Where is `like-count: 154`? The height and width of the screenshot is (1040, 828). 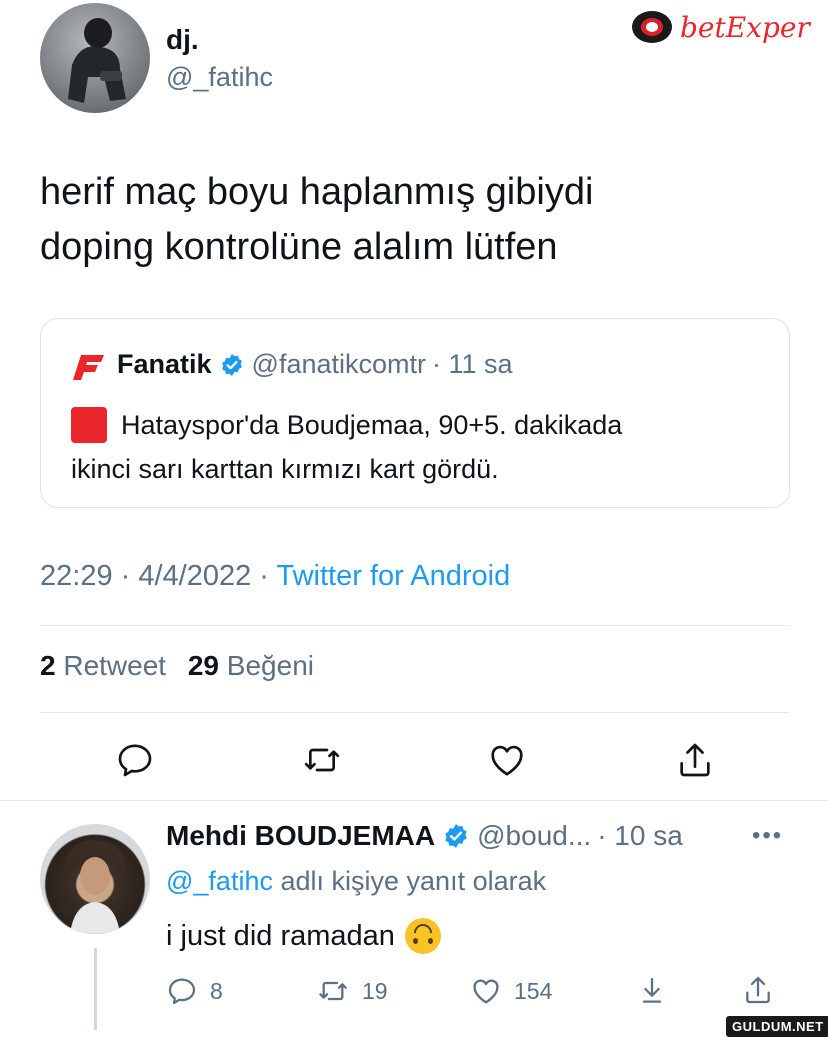
like-count: 154 is located at coordinates (533, 990).